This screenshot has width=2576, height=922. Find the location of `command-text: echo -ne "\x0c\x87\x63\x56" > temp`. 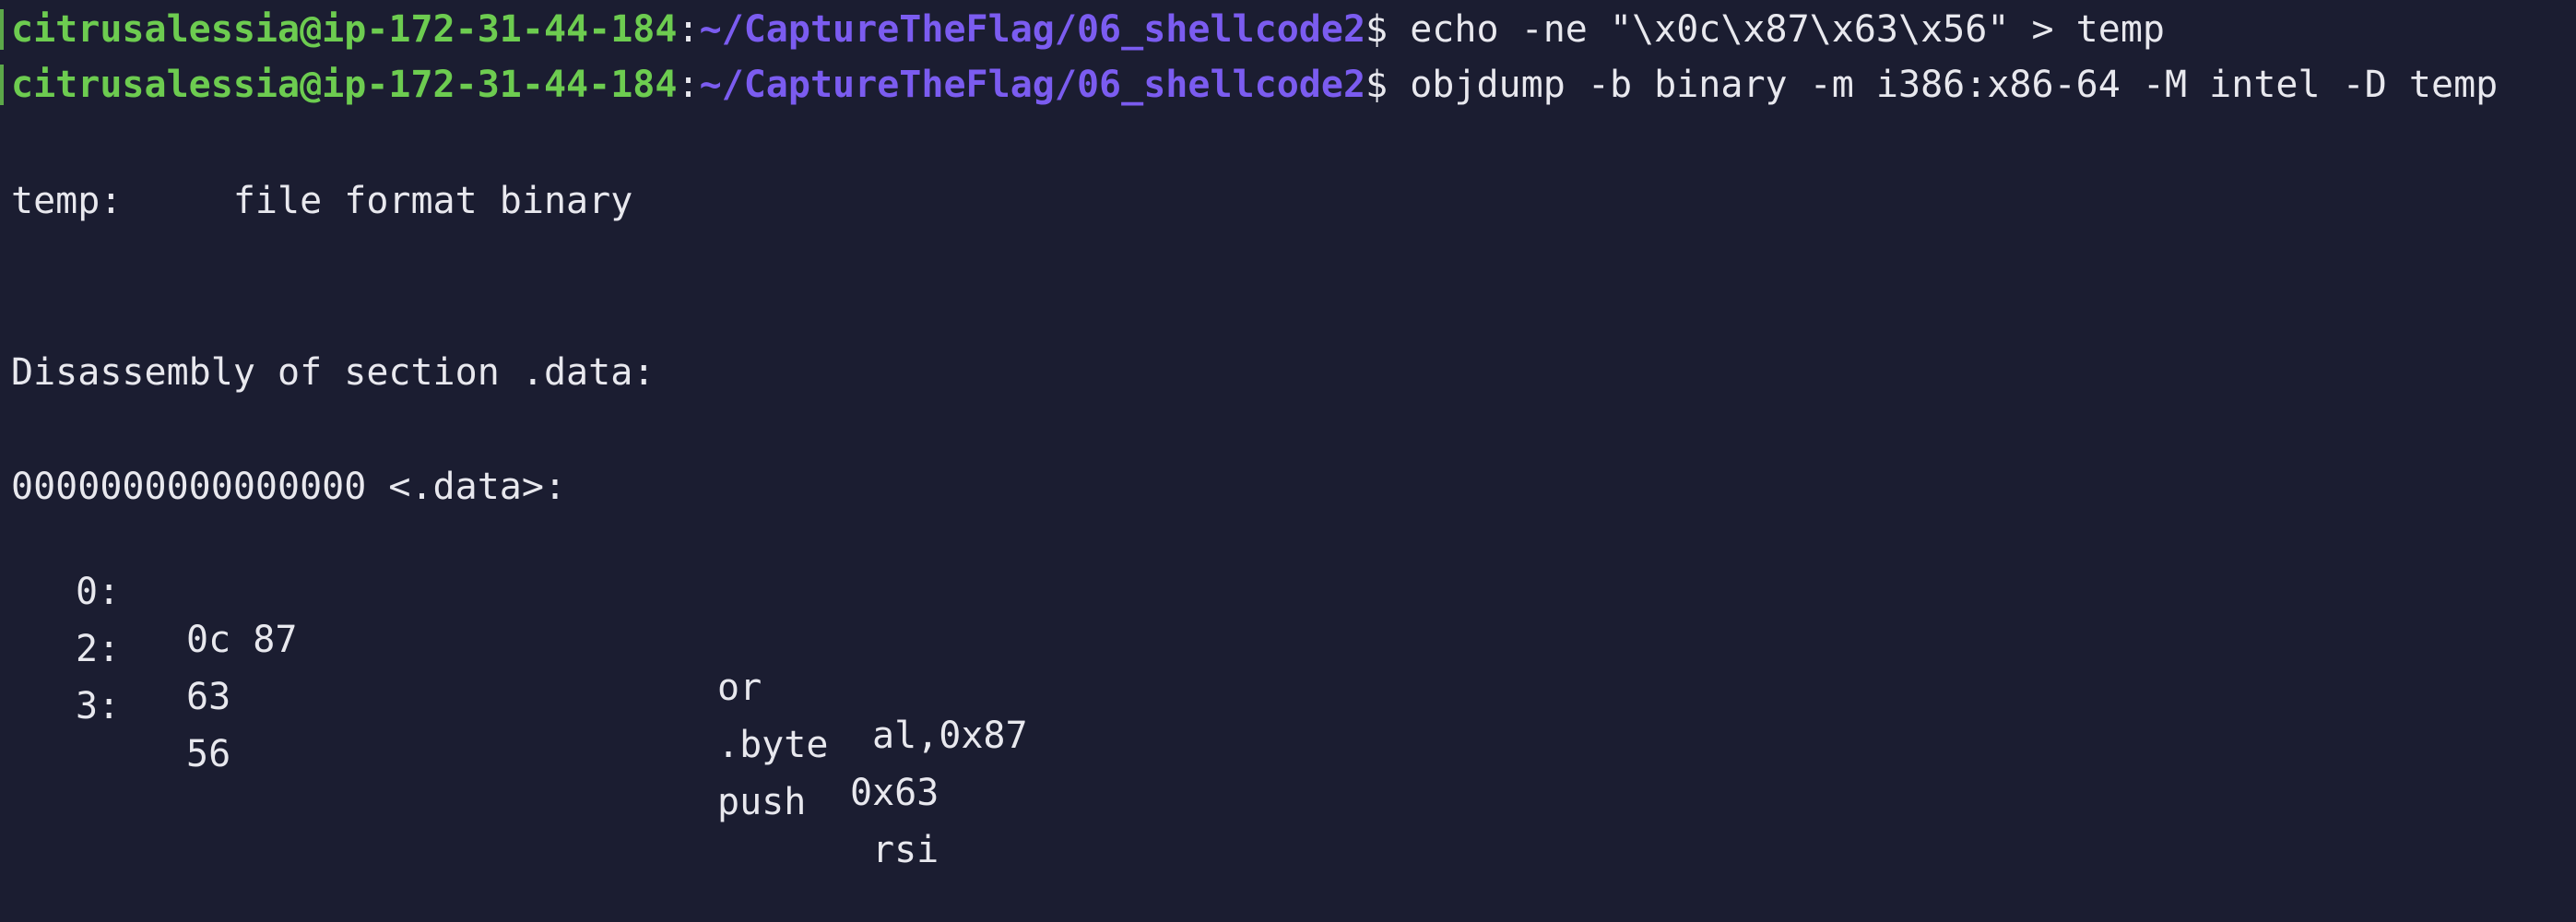

command-text: echo -ne "\x0c\x87\x63\x56" > temp is located at coordinates (1776, 29).